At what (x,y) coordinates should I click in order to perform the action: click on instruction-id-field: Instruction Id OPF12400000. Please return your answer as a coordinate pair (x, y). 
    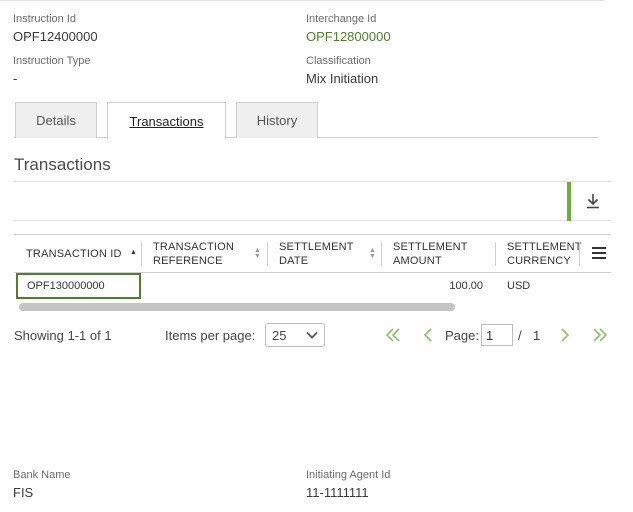
    Looking at the image, I should click on (55, 29).